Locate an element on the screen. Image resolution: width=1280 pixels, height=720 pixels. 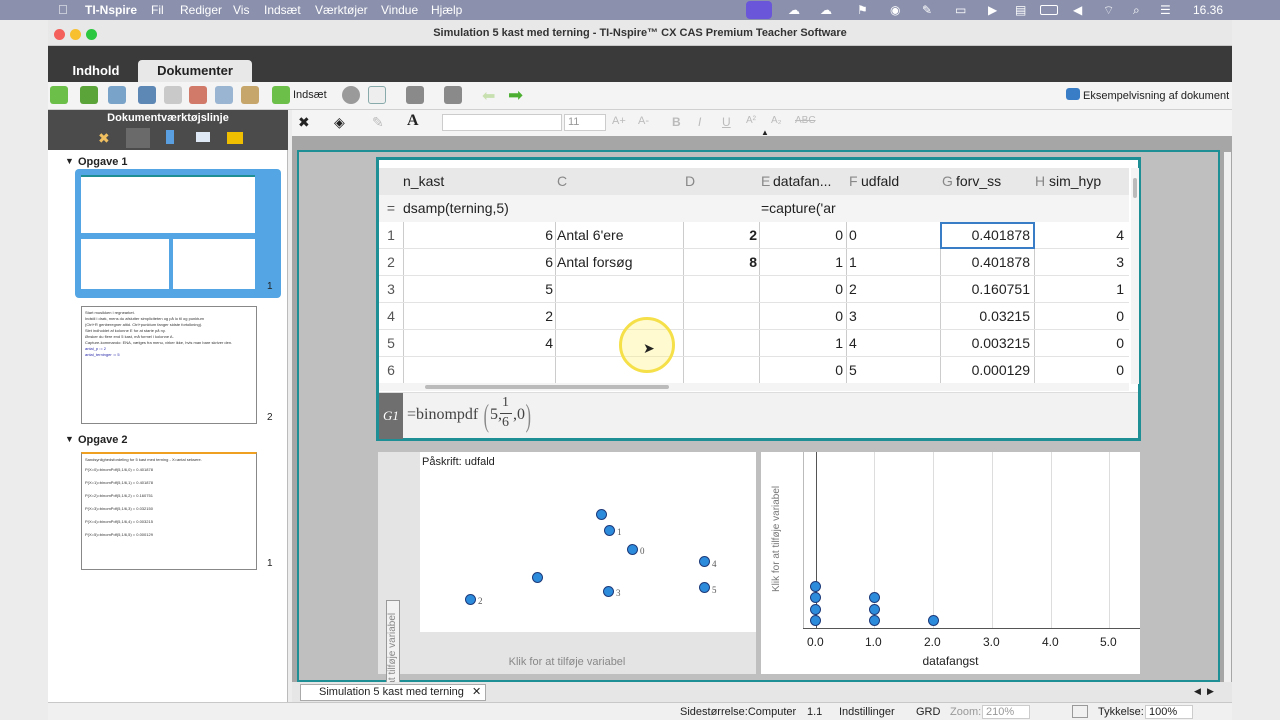
settings-button: Indstillinger is located at coordinates (867, 712).